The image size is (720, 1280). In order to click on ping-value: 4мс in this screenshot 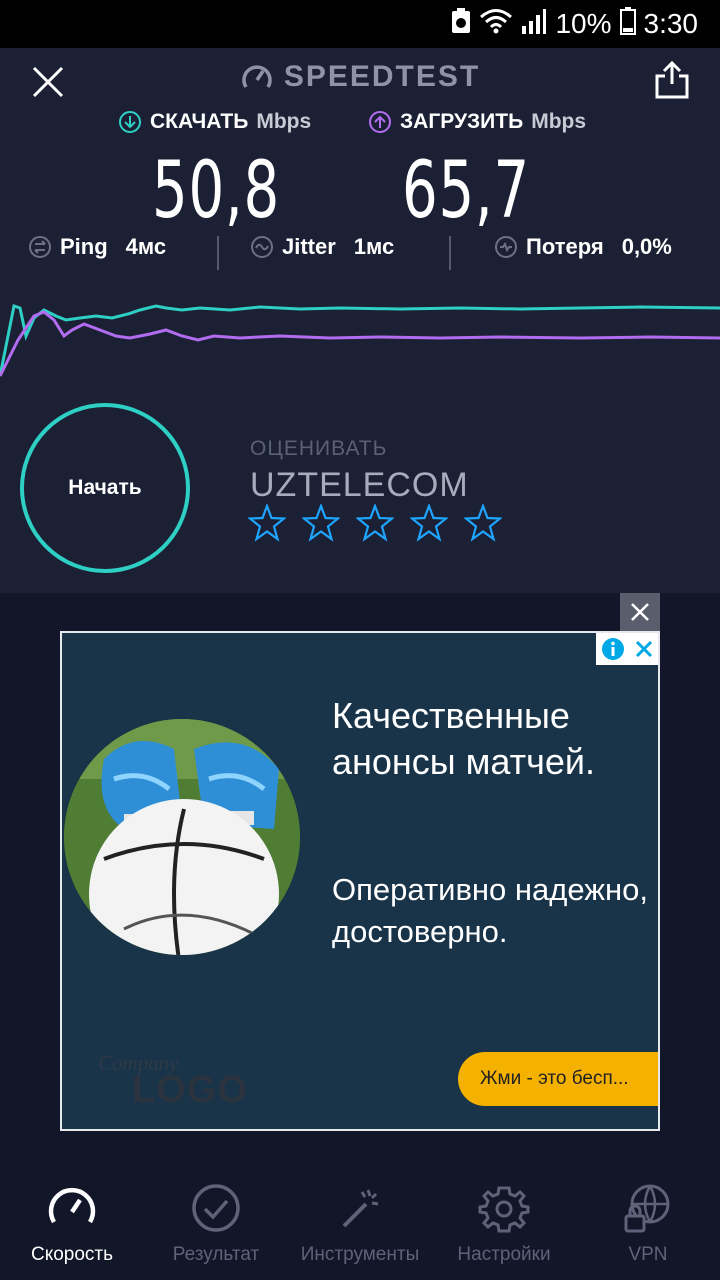, I will do `click(146, 246)`.